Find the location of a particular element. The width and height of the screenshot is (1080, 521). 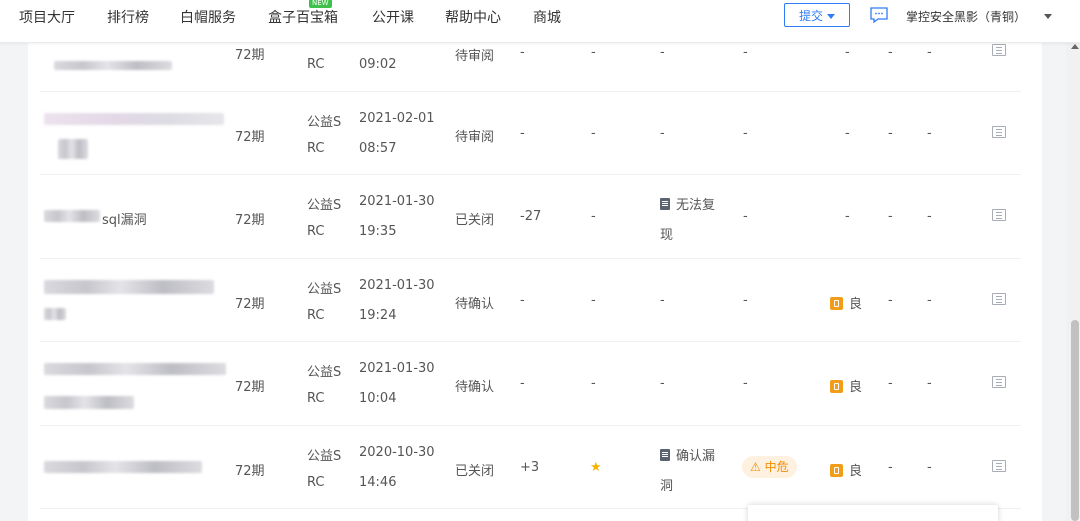

review-cell-line2: 洞 is located at coordinates (667, 486).